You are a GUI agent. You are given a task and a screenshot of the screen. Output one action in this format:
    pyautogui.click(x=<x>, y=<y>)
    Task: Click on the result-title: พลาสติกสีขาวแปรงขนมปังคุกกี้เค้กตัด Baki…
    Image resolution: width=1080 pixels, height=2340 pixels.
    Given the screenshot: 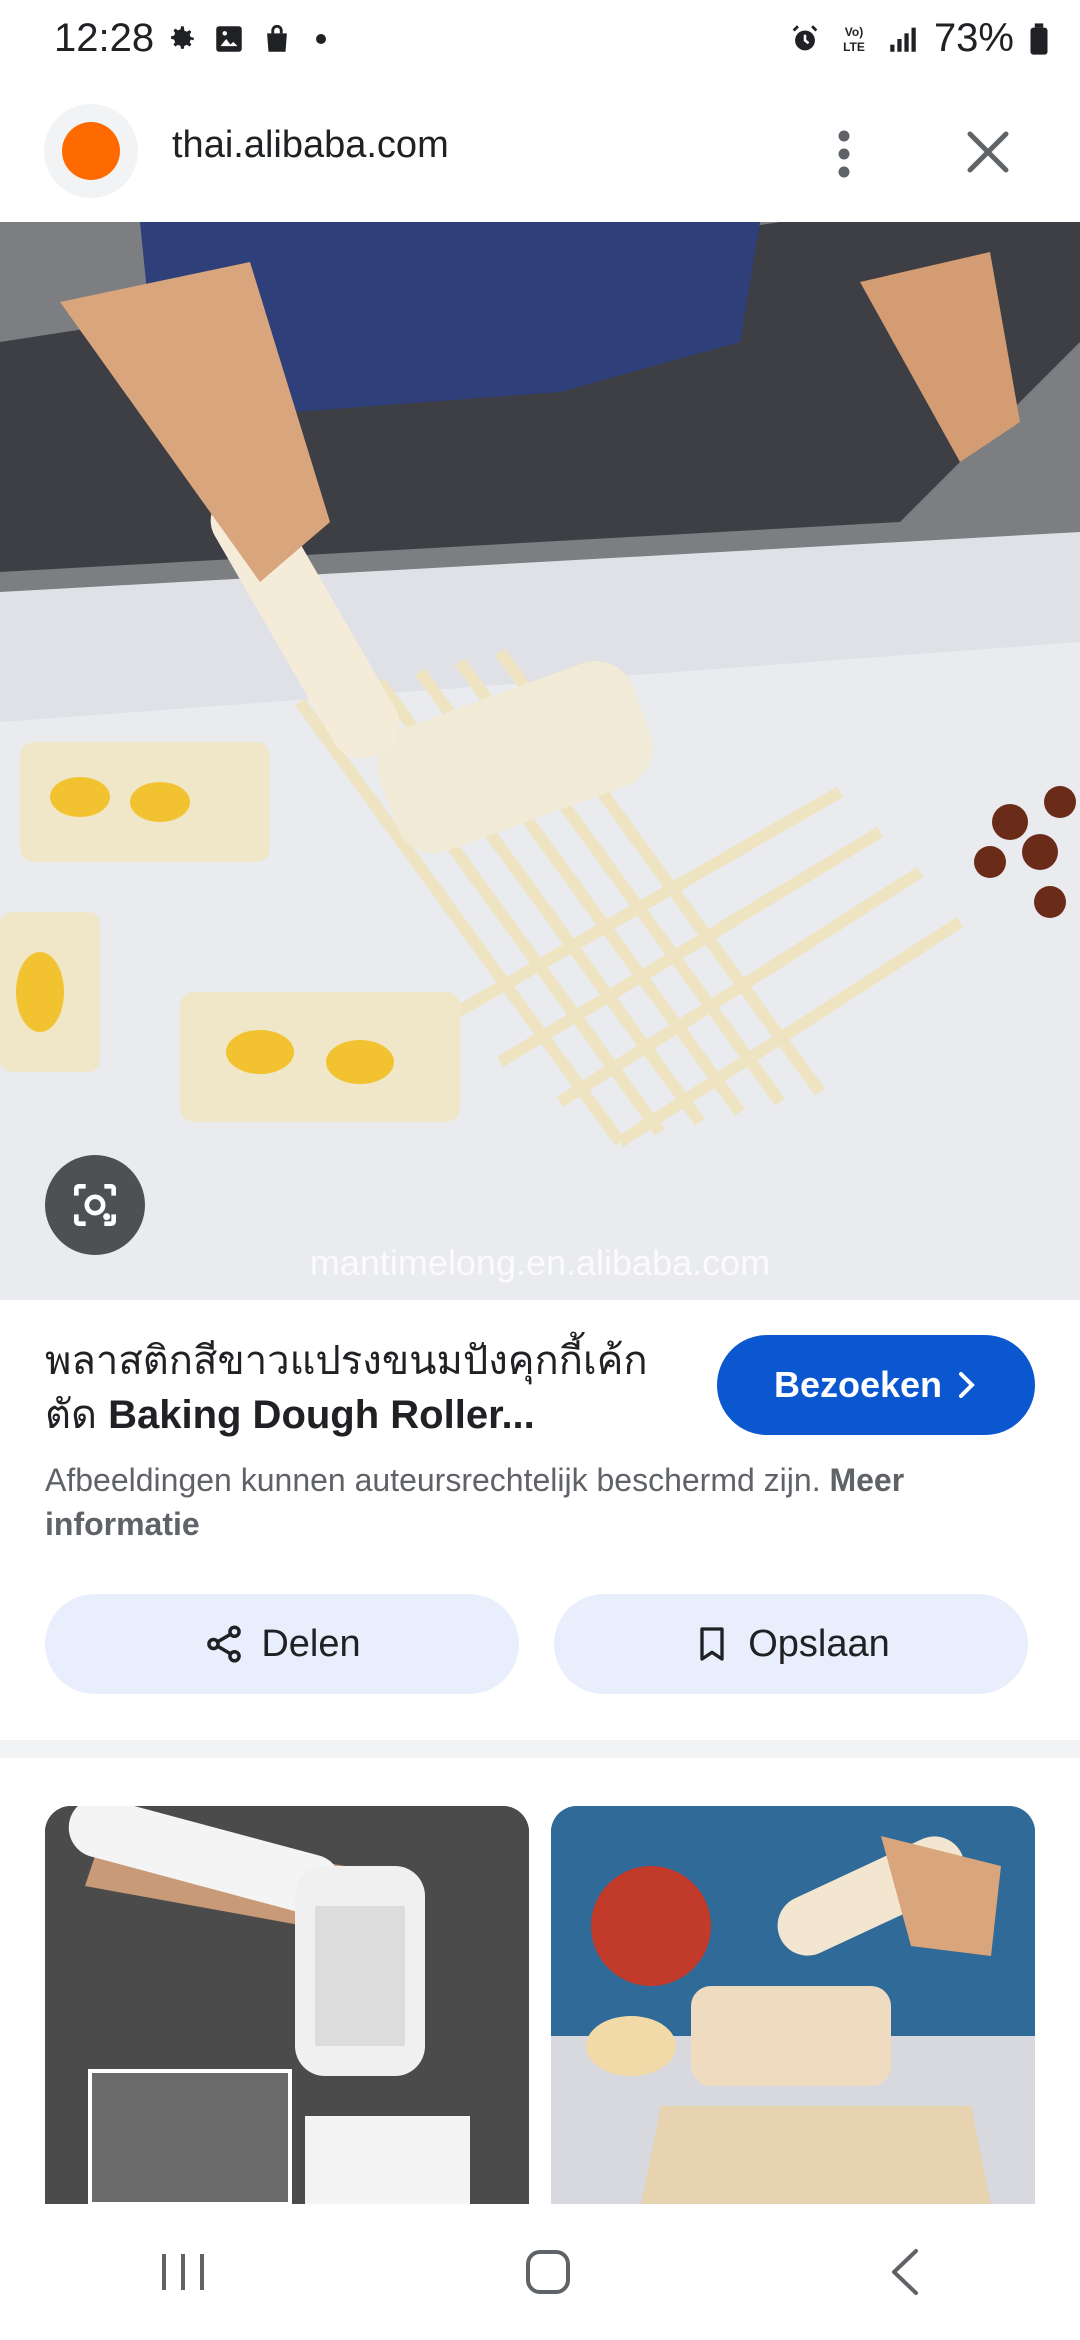 What is the action you would take?
    pyautogui.click(x=365, y=1388)
    